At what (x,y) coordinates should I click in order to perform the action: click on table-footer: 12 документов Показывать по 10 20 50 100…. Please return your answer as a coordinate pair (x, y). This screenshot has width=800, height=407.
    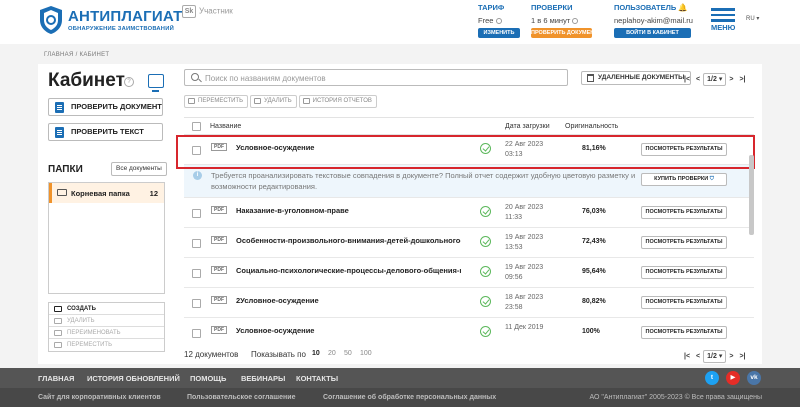
    Looking at the image, I should click on (469, 356).